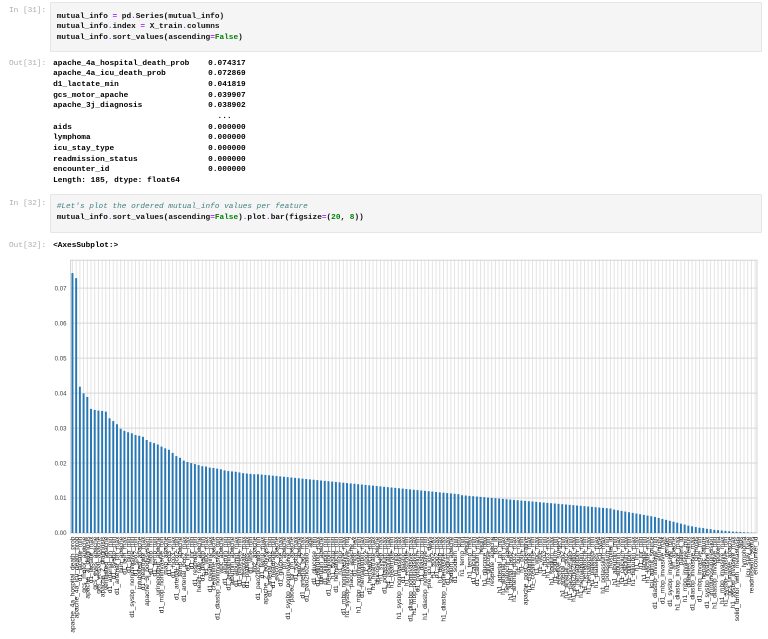 This screenshot has width=768, height=639. Describe the element at coordinates (755, 555) in the screenshot. I see `svg-text: encounter_id` at that location.